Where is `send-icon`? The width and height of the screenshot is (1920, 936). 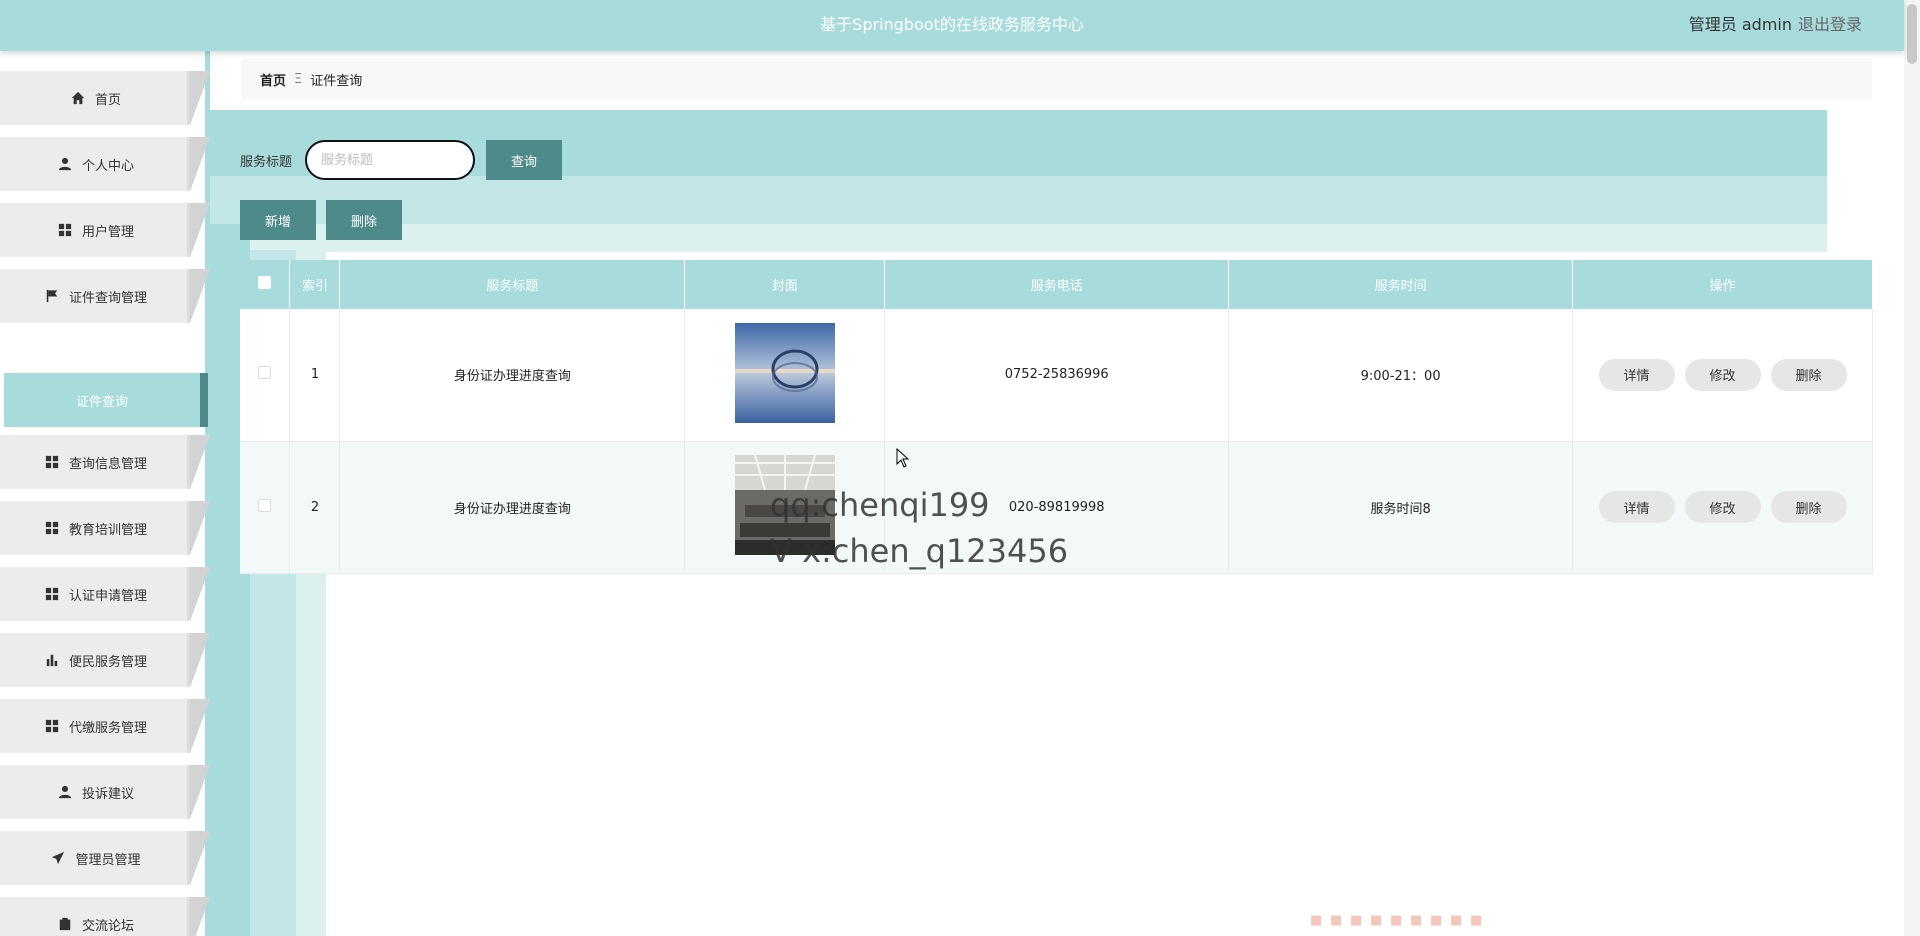
send-icon is located at coordinates (58, 858).